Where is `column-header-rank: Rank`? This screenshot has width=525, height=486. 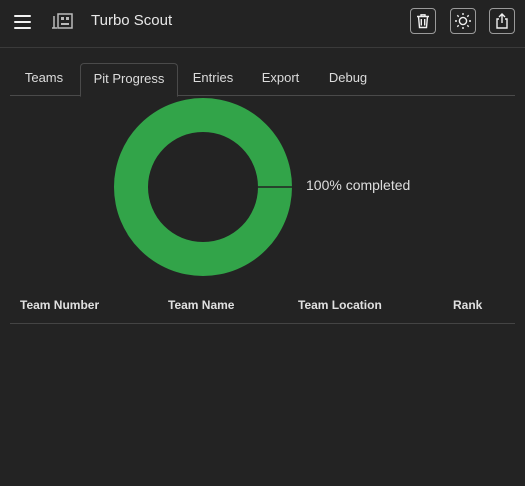 column-header-rank: Rank is located at coordinates (467, 305).